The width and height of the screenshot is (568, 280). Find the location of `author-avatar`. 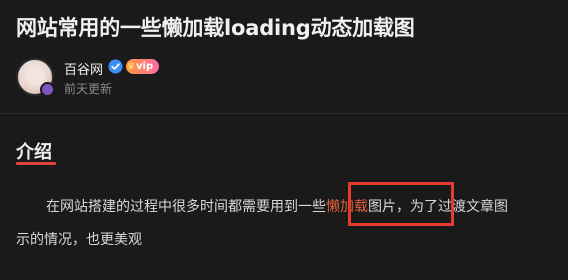

author-avatar is located at coordinates (35, 77).